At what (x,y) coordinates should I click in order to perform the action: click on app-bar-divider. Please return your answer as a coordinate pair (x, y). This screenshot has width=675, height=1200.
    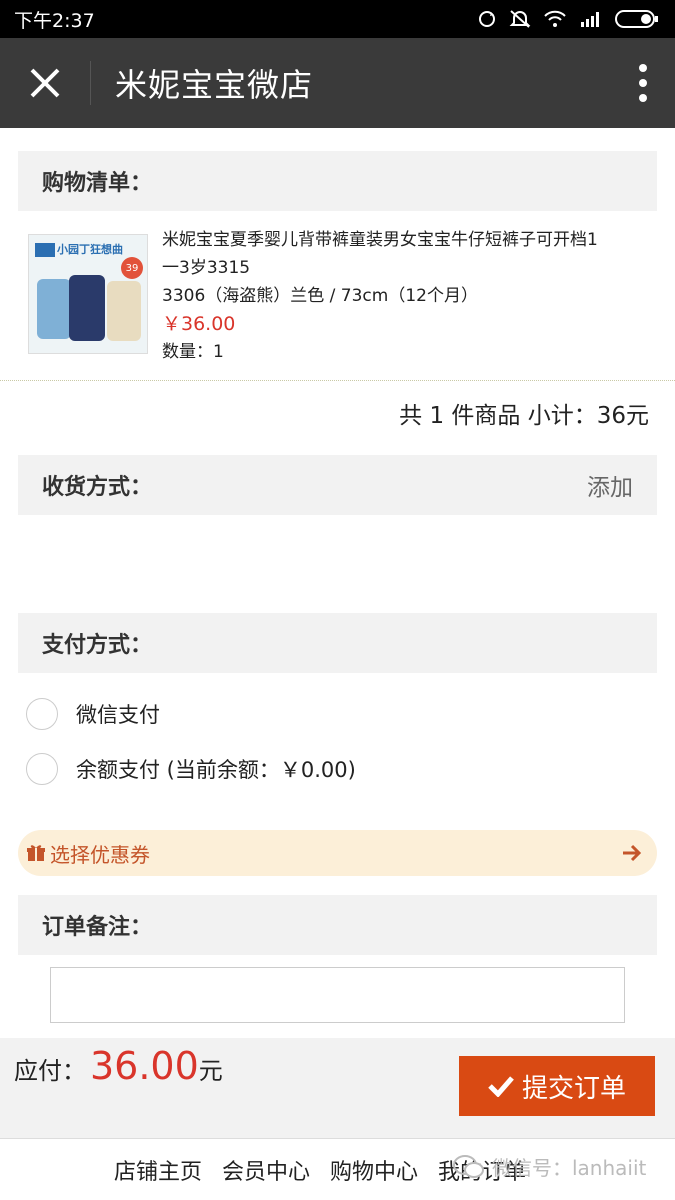
    Looking at the image, I should click on (90, 83).